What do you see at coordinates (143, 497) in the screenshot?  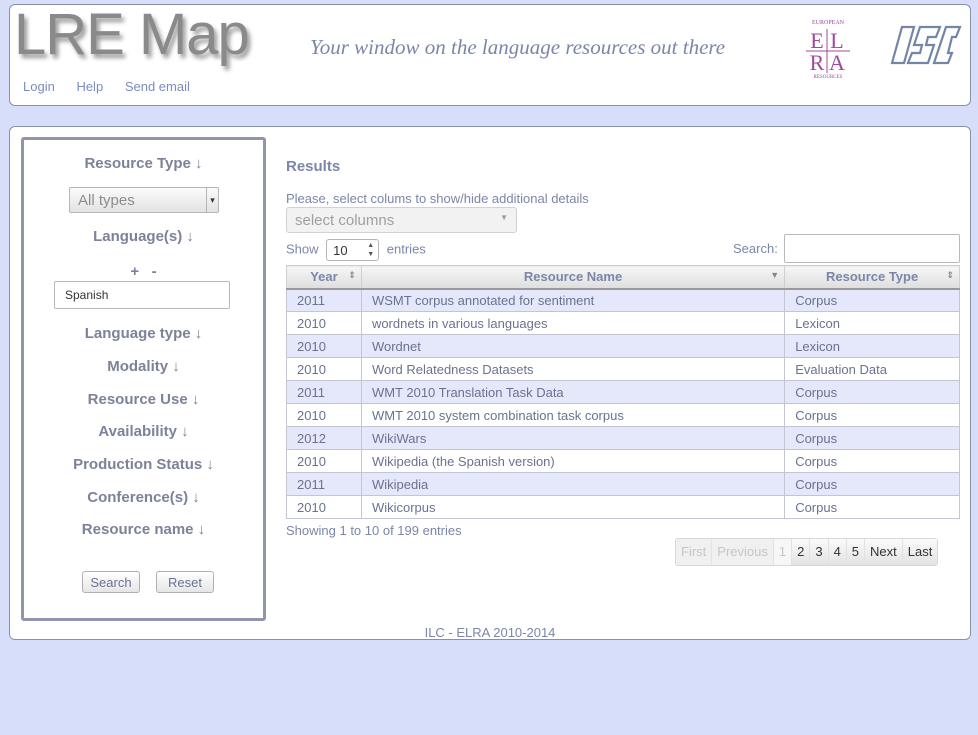 I see `filter-conferences: Conference(s) ↓` at bounding box center [143, 497].